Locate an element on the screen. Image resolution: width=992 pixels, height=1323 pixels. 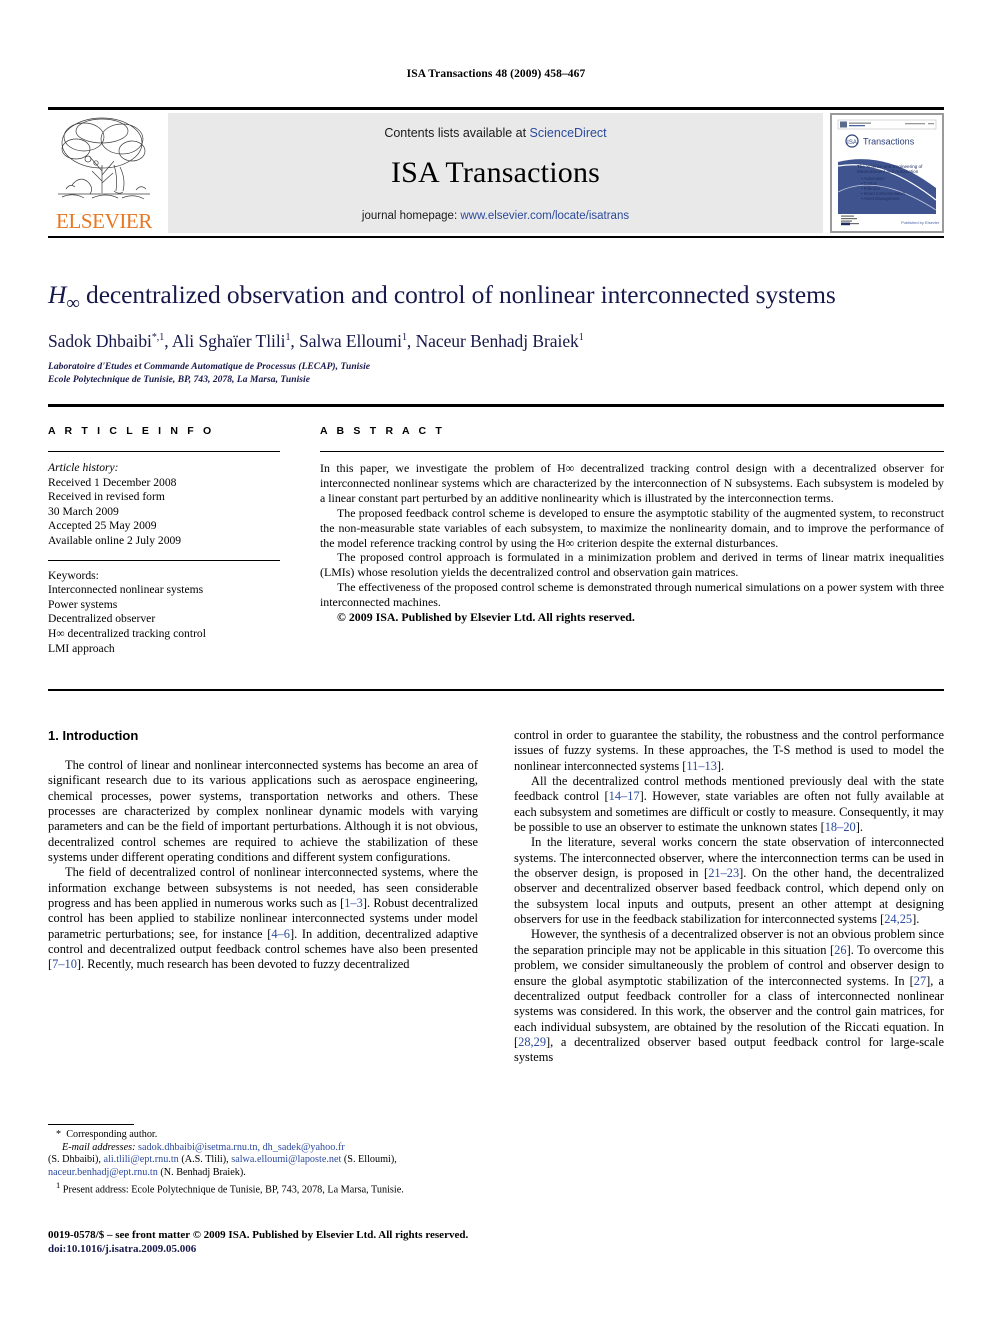
footnote-corresponding-author: * Corresponding author. is located at coordinates (263, 1135).